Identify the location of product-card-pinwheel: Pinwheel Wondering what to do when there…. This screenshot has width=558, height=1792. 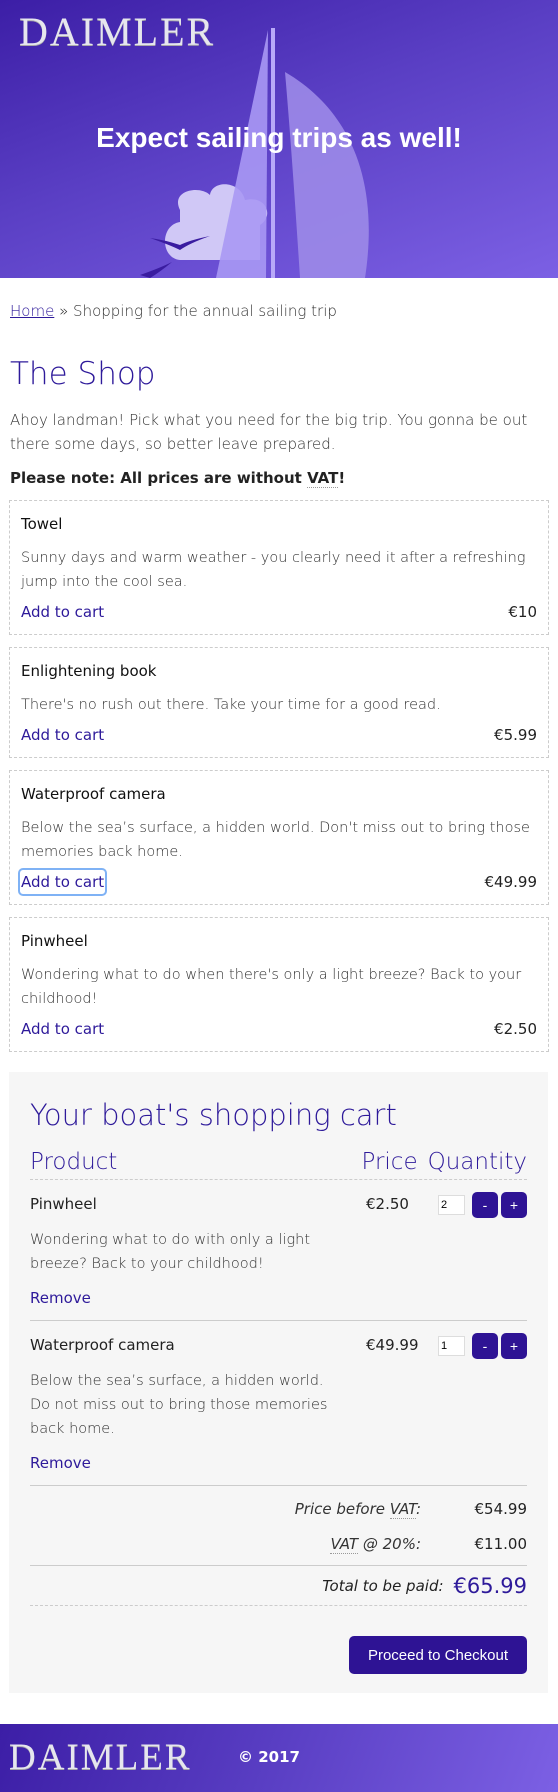
(279, 984).